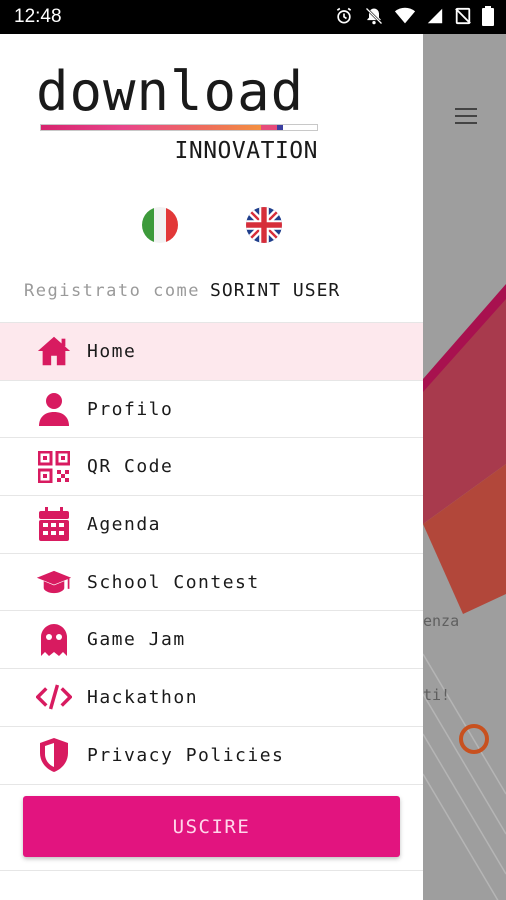 This screenshot has width=506, height=900. I want to click on calendar-icon, so click(54, 524).